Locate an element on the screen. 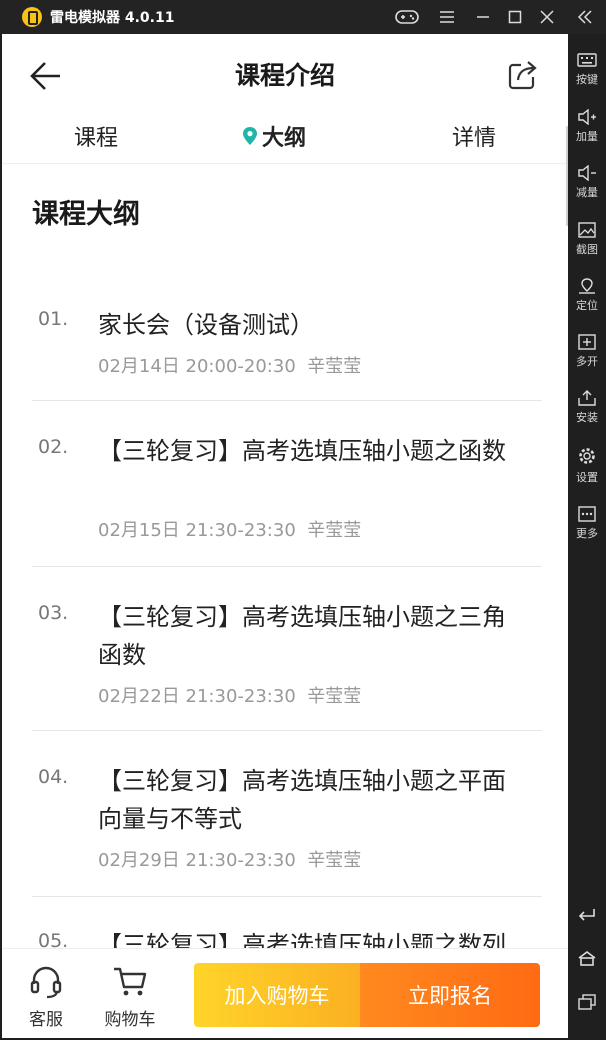  location-button: 定位 is located at coordinates (587, 295).